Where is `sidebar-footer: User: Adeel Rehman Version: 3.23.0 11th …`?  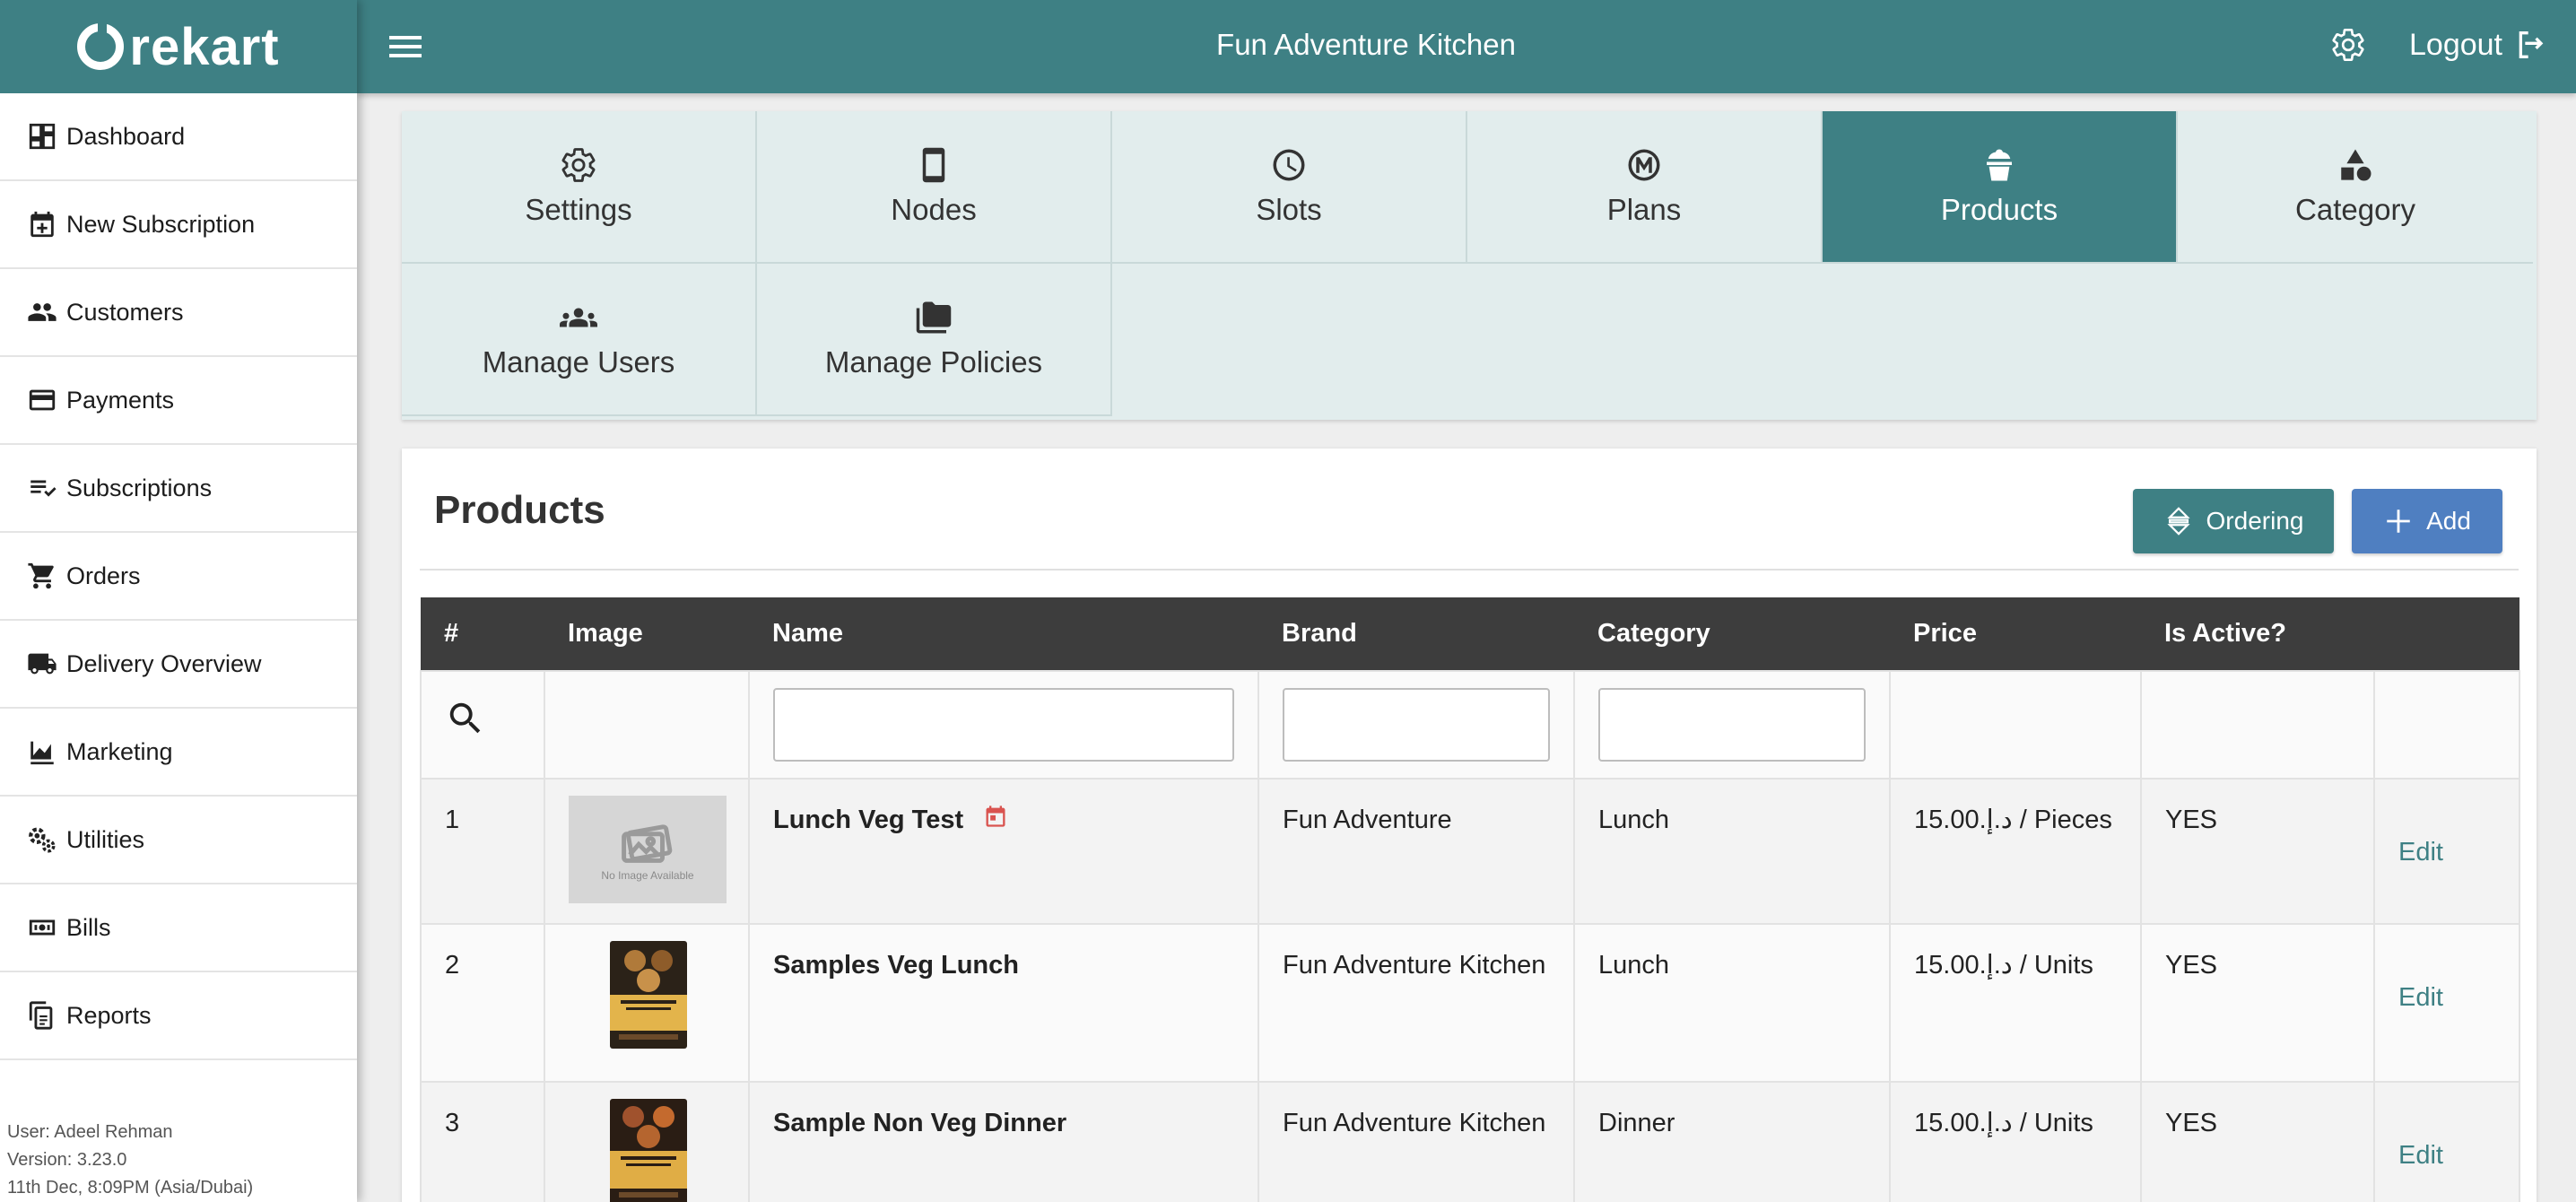
sidebar-footer: User: Adeel Rehman Version: 3.23.0 11th … is located at coordinates (130, 1160).